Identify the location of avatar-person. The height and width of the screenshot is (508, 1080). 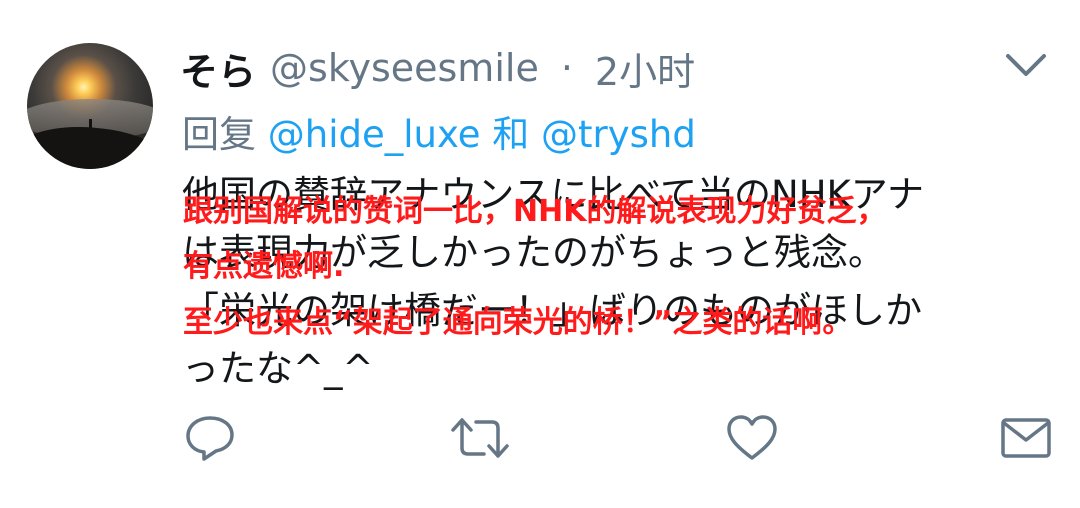
(90, 124).